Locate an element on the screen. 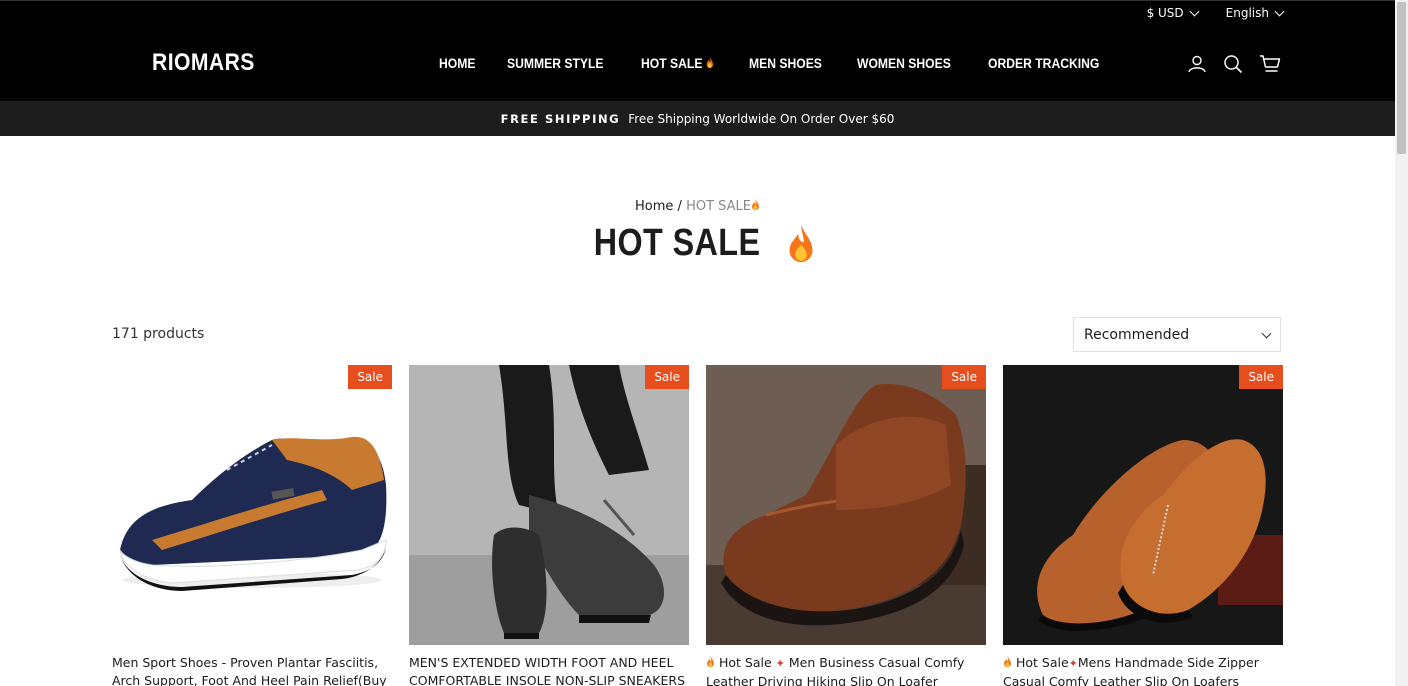 The image size is (1408, 686). search-icon is located at coordinates (1233, 64).